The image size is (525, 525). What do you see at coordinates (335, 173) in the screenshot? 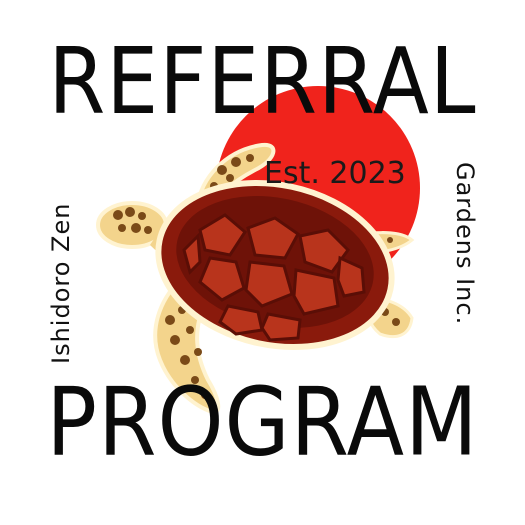
I see `established-year: Est. 2023` at bounding box center [335, 173].